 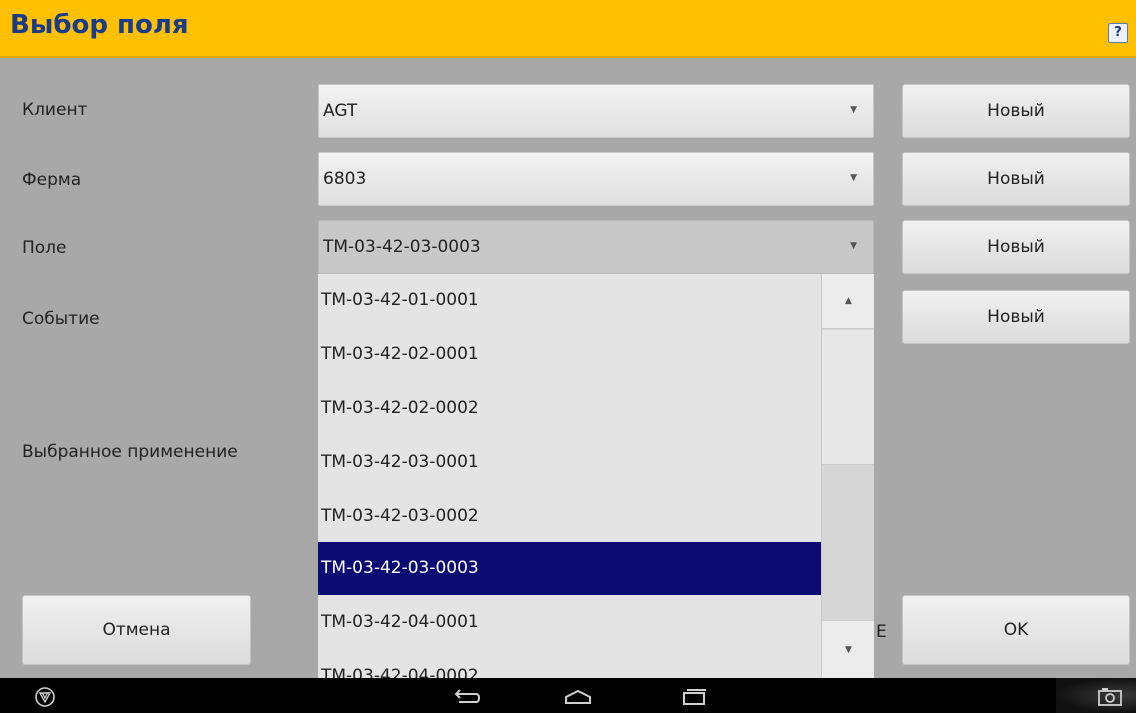 I want to click on field-select: TM-03-42-03-0003 ▼, so click(x=596, y=247).